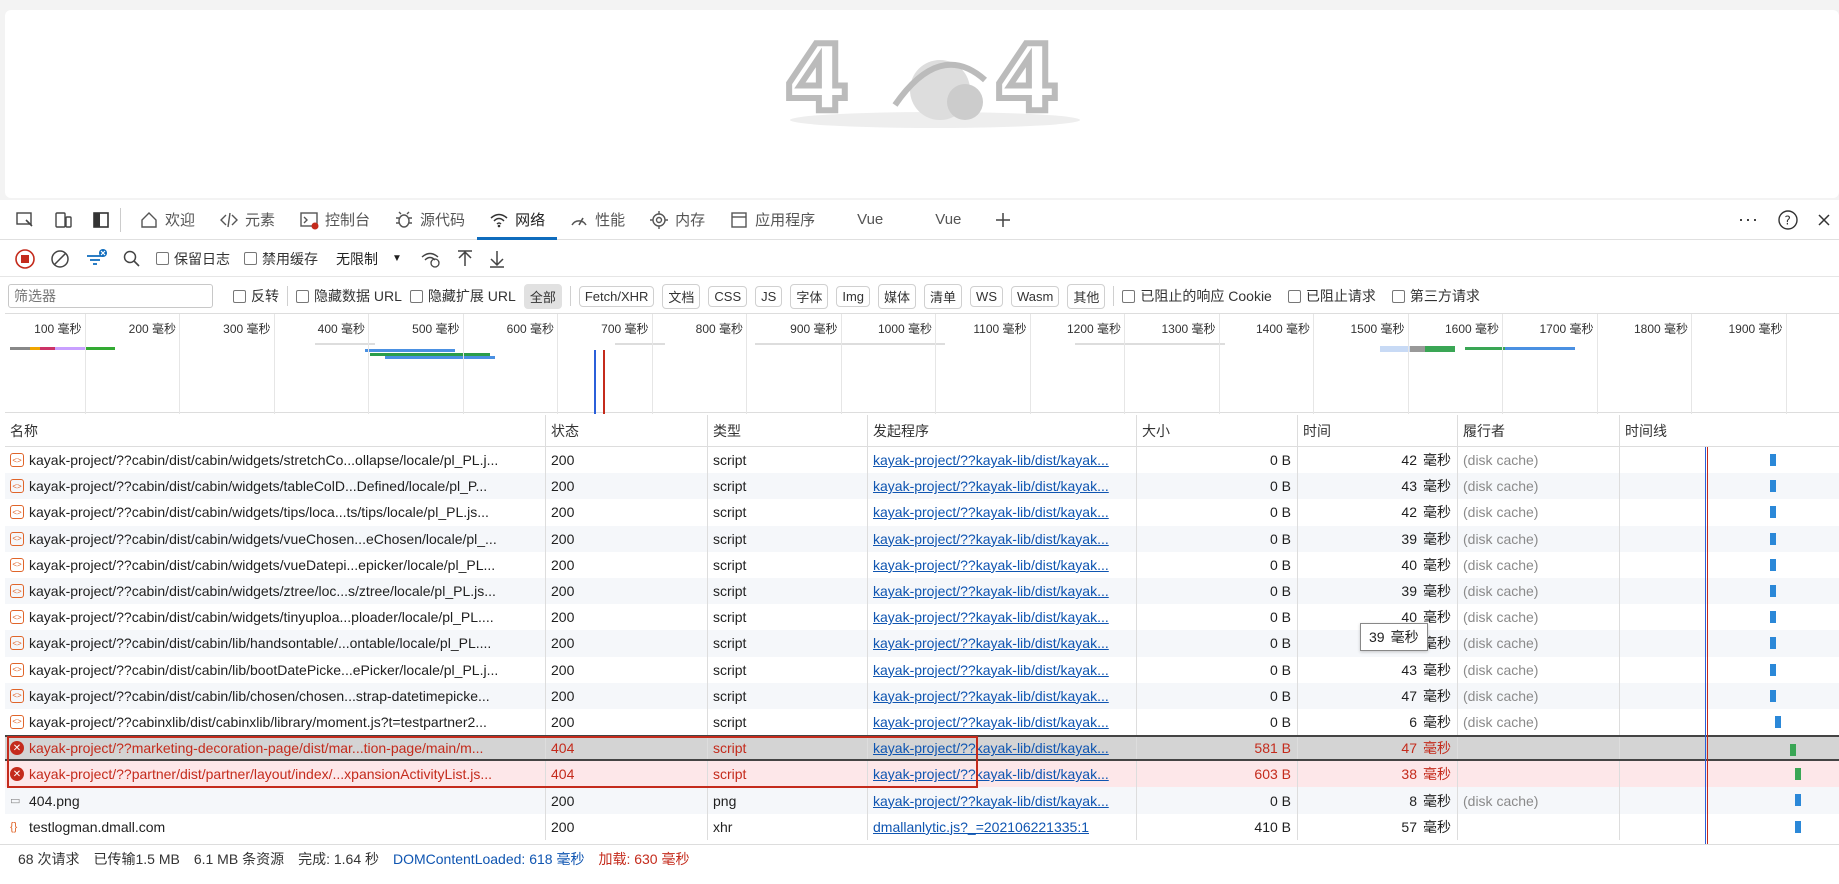 The image size is (1839, 884). Describe the element at coordinates (167, 220) in the screenshot. I see `tab-welcome: 欢迎` at that location.